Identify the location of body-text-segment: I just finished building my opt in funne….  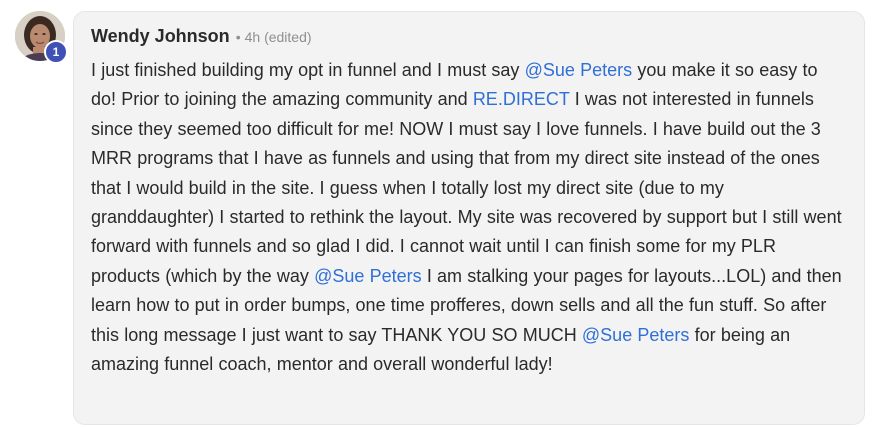
(308, 70).